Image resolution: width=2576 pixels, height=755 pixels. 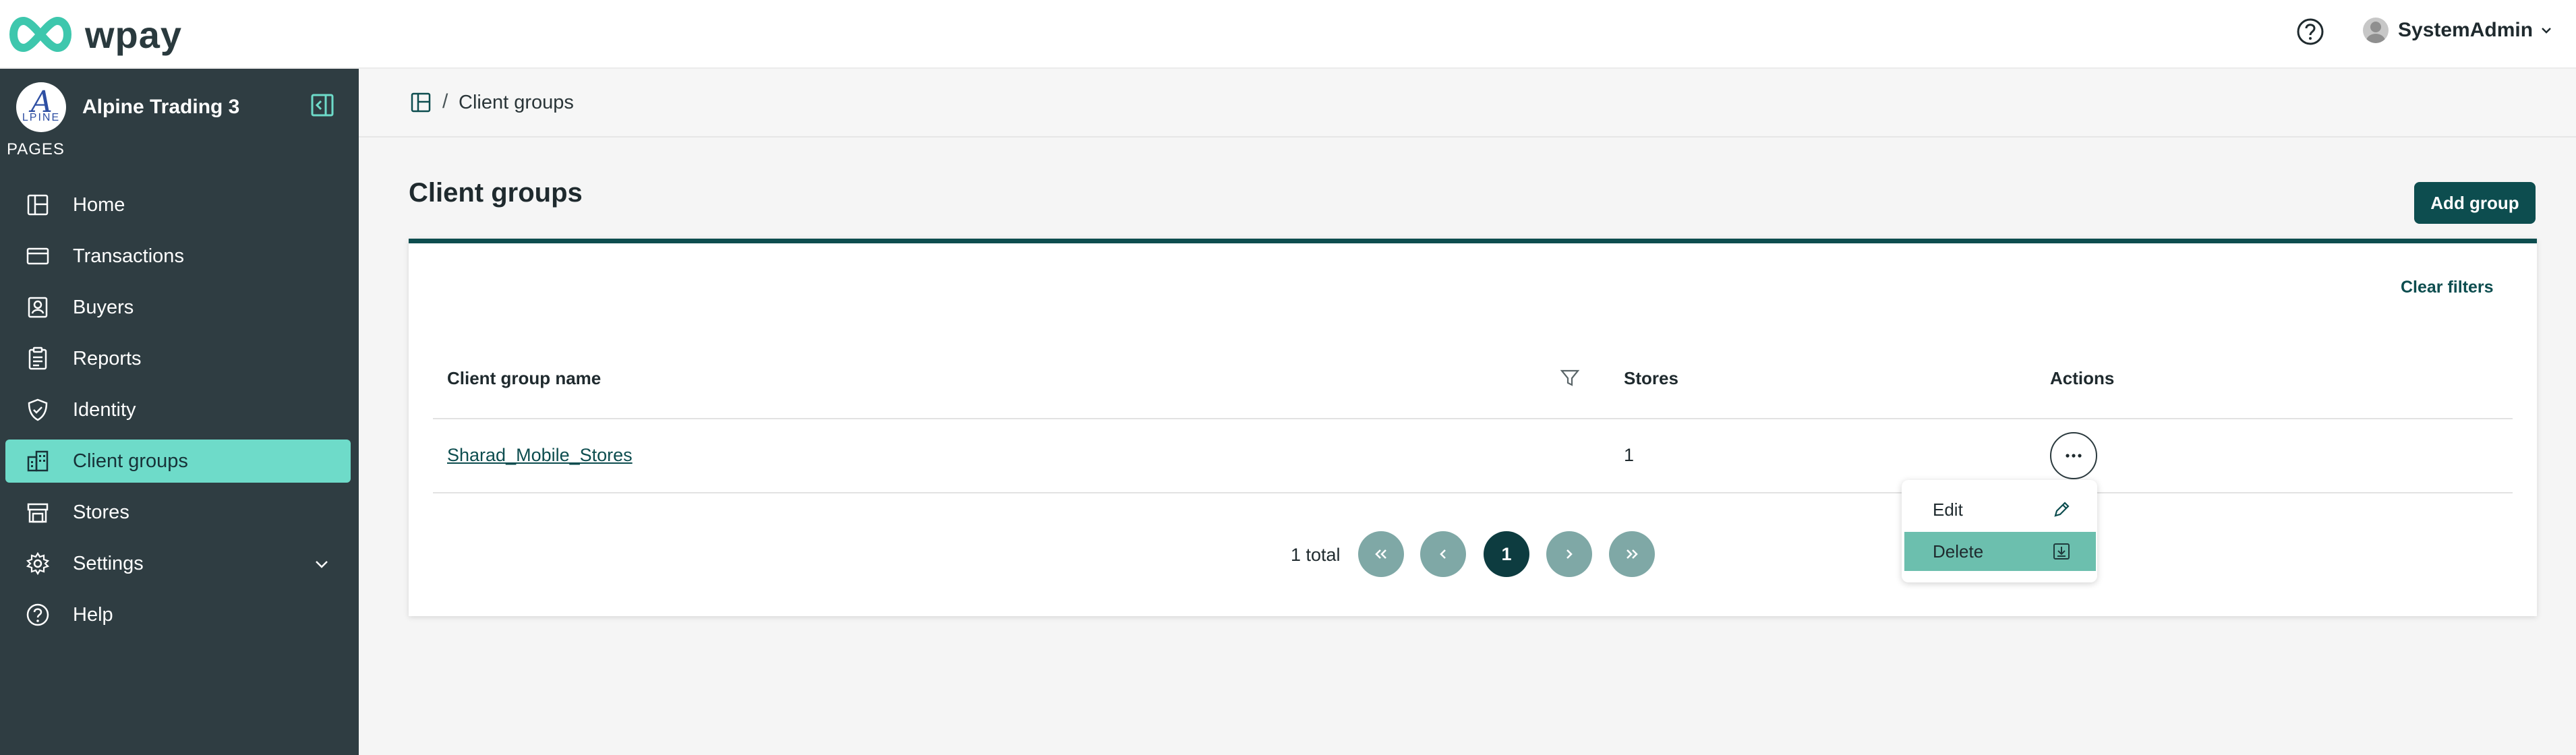 I want to click on sidebar-item-client-groups: Client groups, so click(x=178, y=461).